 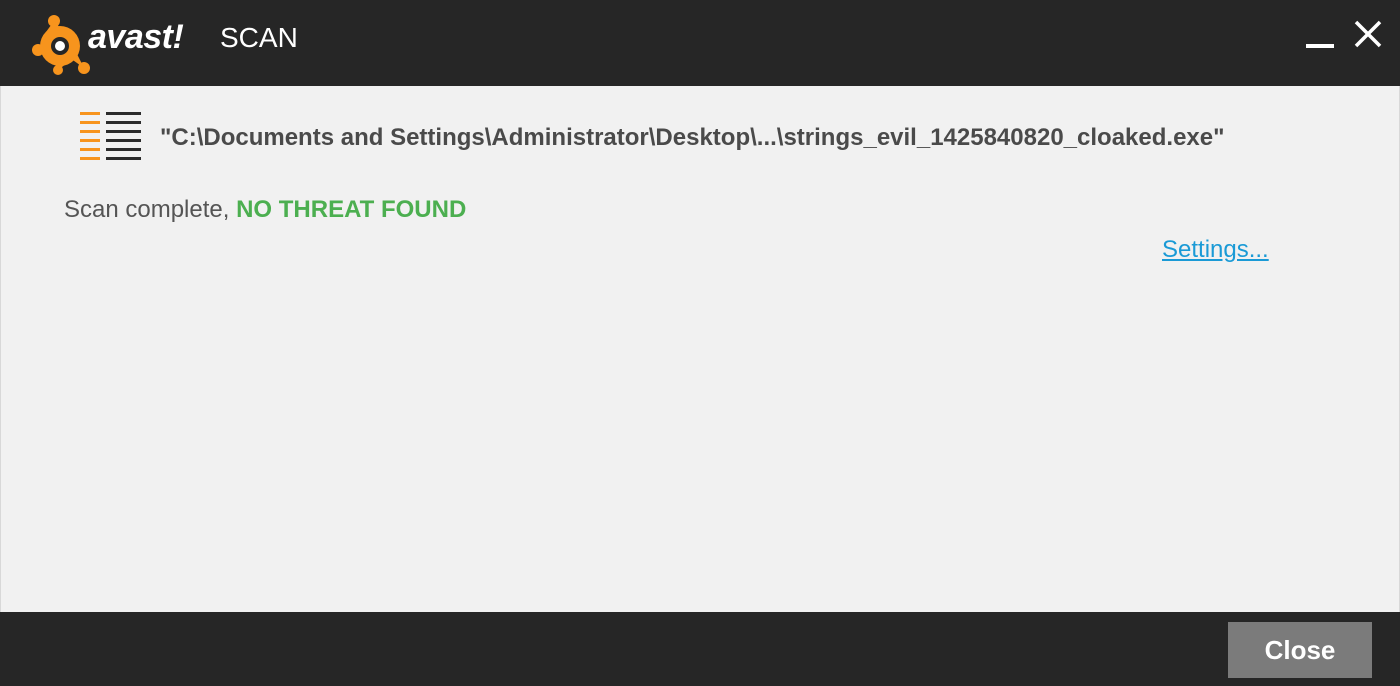 What do you see at coordinates (700, 649) in the screenshot?
I see `footer-bar: Close` at bounding box center [700, 649].